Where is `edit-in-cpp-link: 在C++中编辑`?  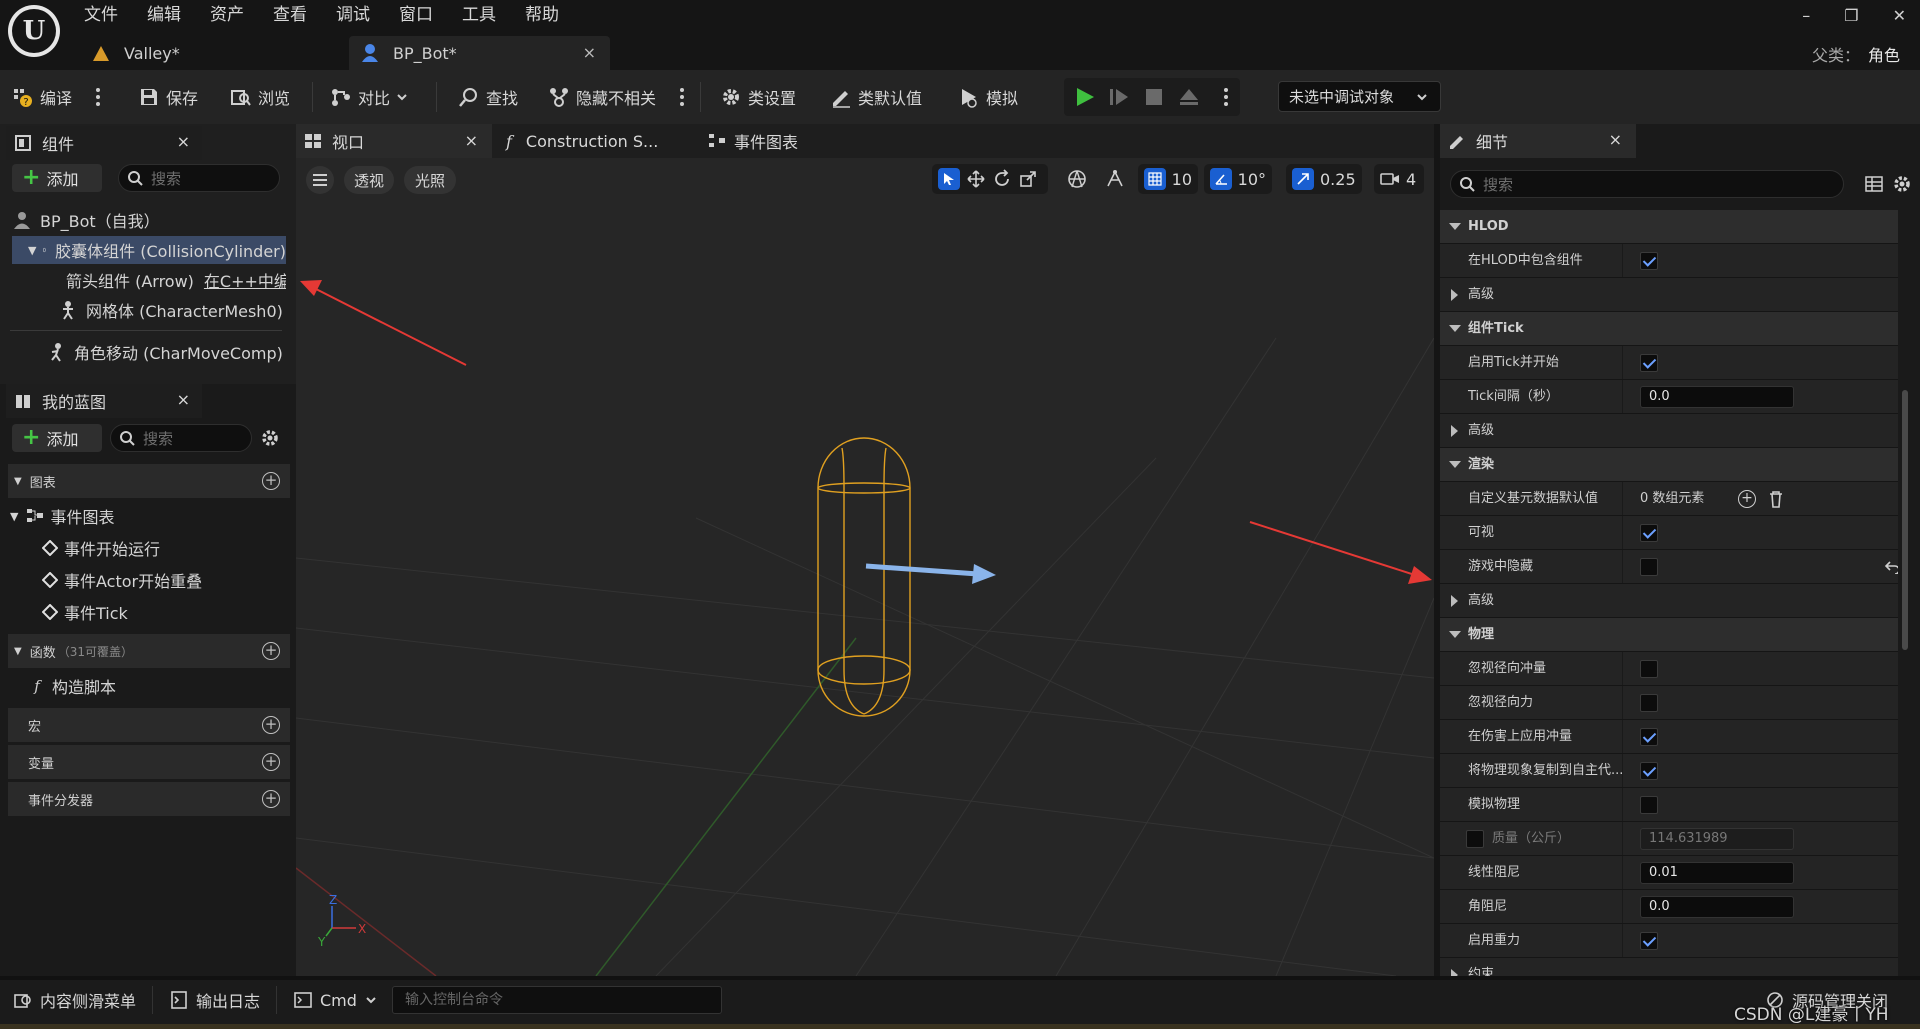
edit-in-cpp-link: 在C++中编辑 is located at coordinates (245, 280).